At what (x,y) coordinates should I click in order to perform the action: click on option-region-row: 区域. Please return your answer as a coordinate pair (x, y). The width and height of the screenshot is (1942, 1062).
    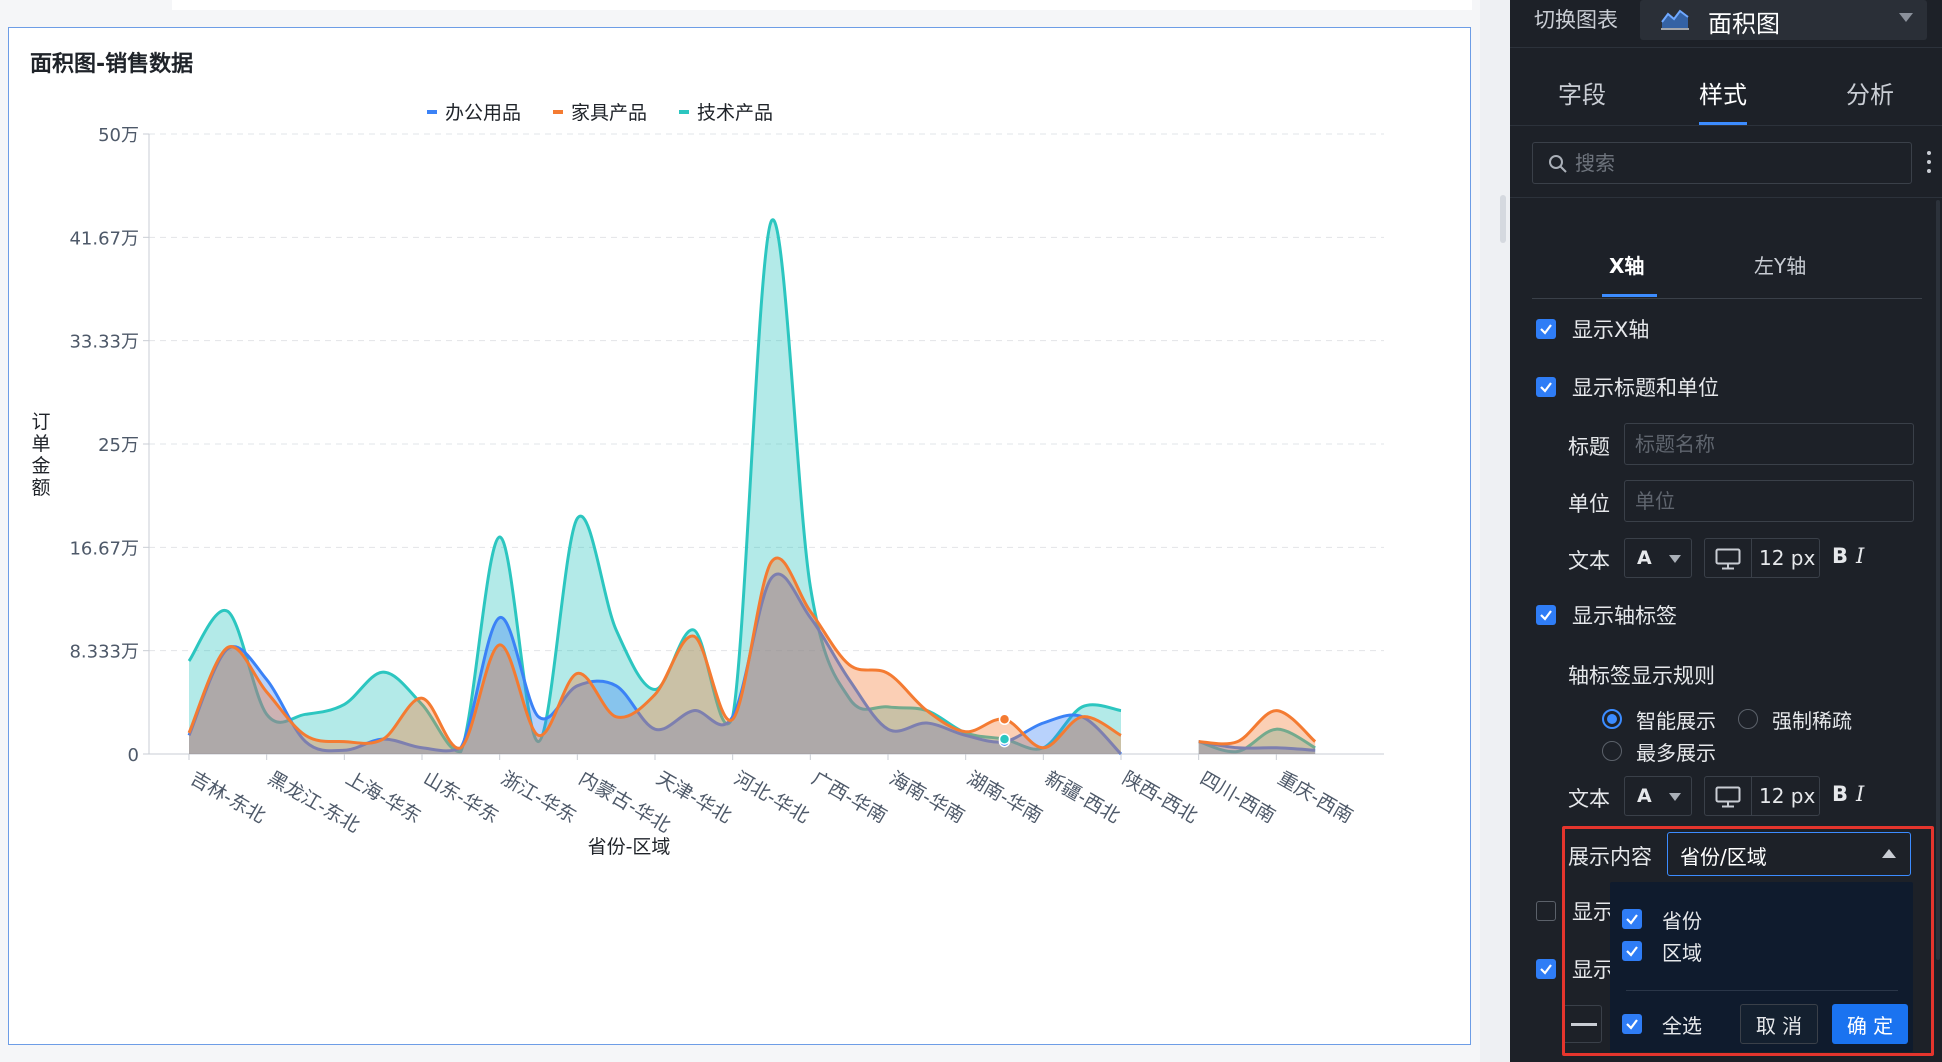
    Looking at the image, I should click on (1662, 951).